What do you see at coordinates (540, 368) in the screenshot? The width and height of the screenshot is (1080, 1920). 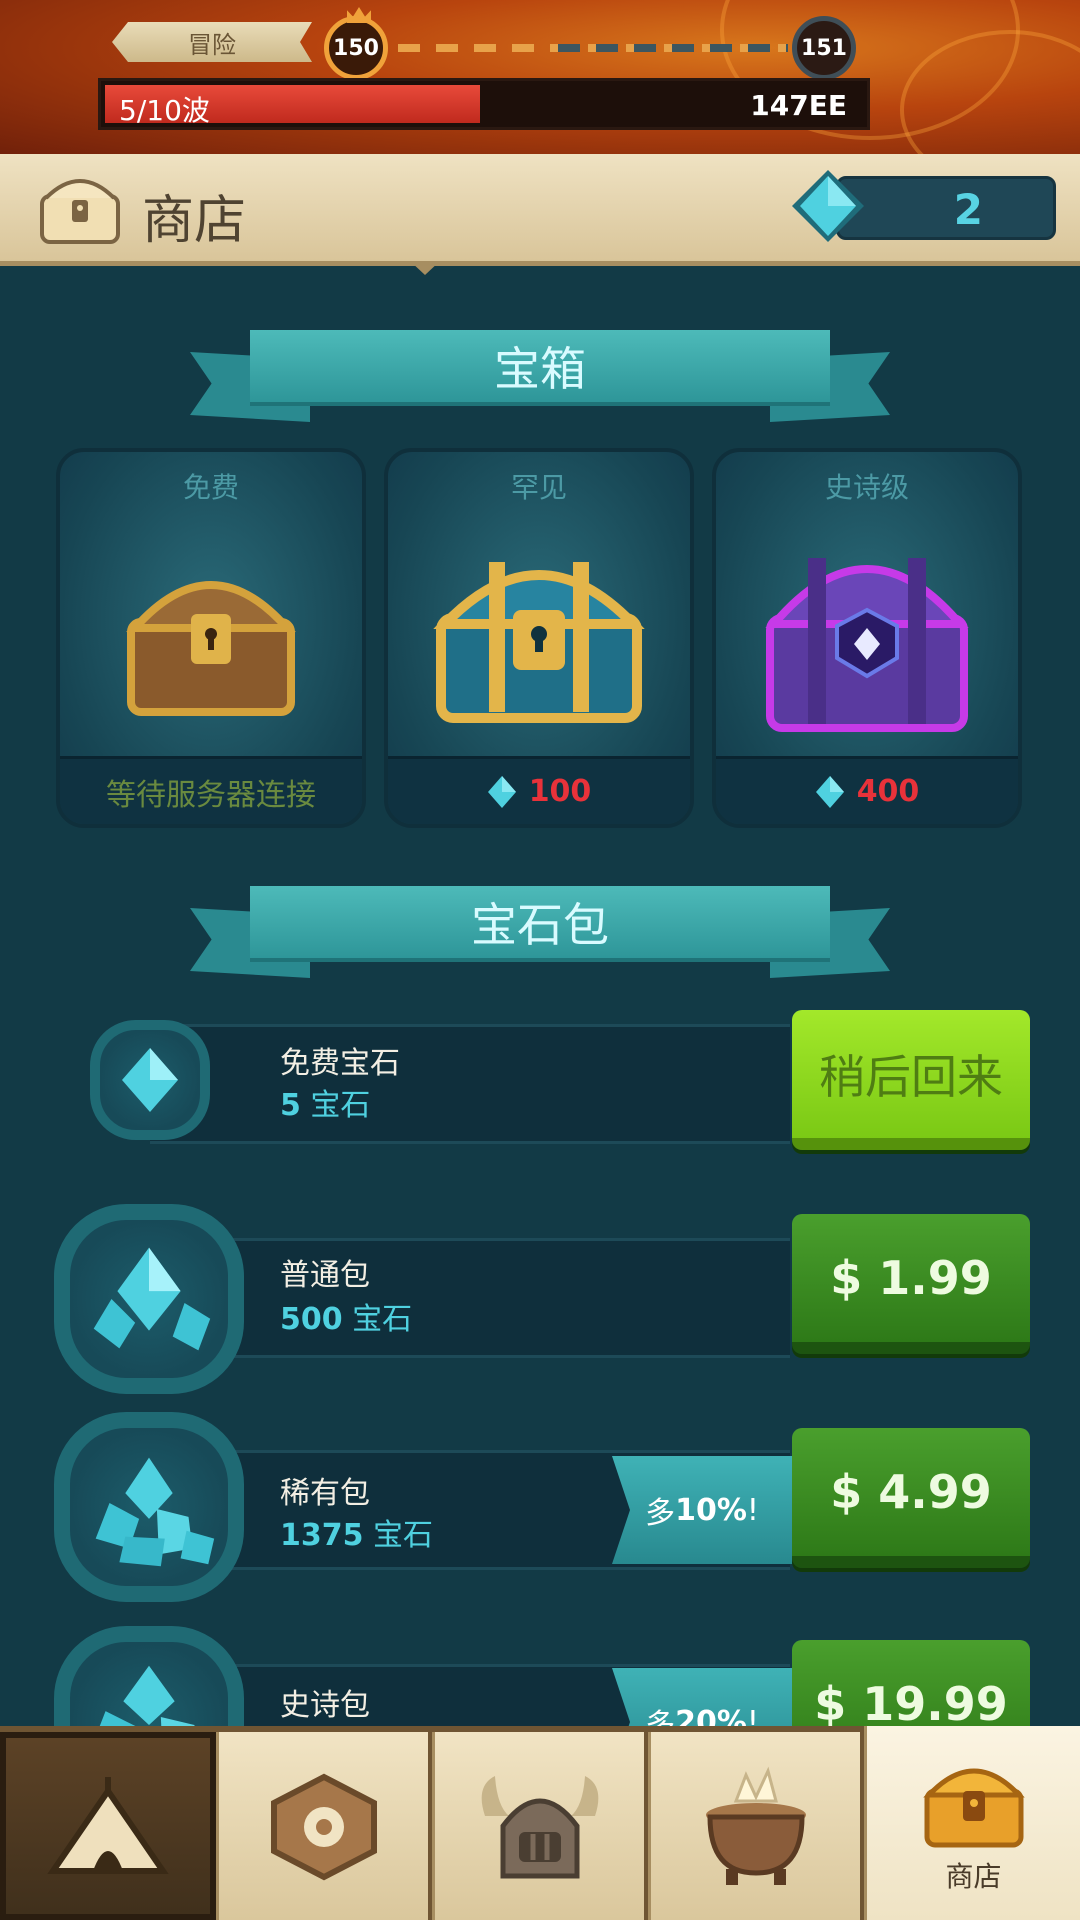 I see `chests-section-title: 宝箱` at bounding box center [540, 368].